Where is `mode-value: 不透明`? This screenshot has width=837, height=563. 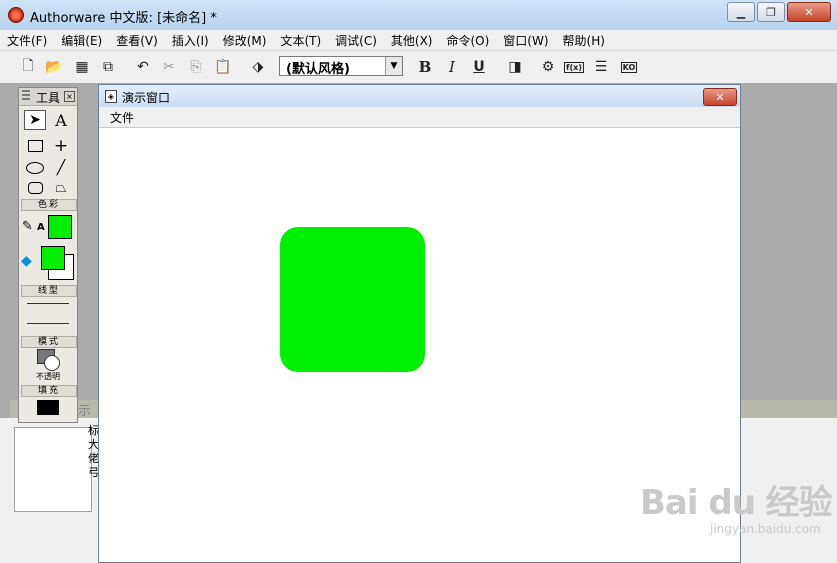 mode-value: 不透明 is located at coordinates (48, 376).